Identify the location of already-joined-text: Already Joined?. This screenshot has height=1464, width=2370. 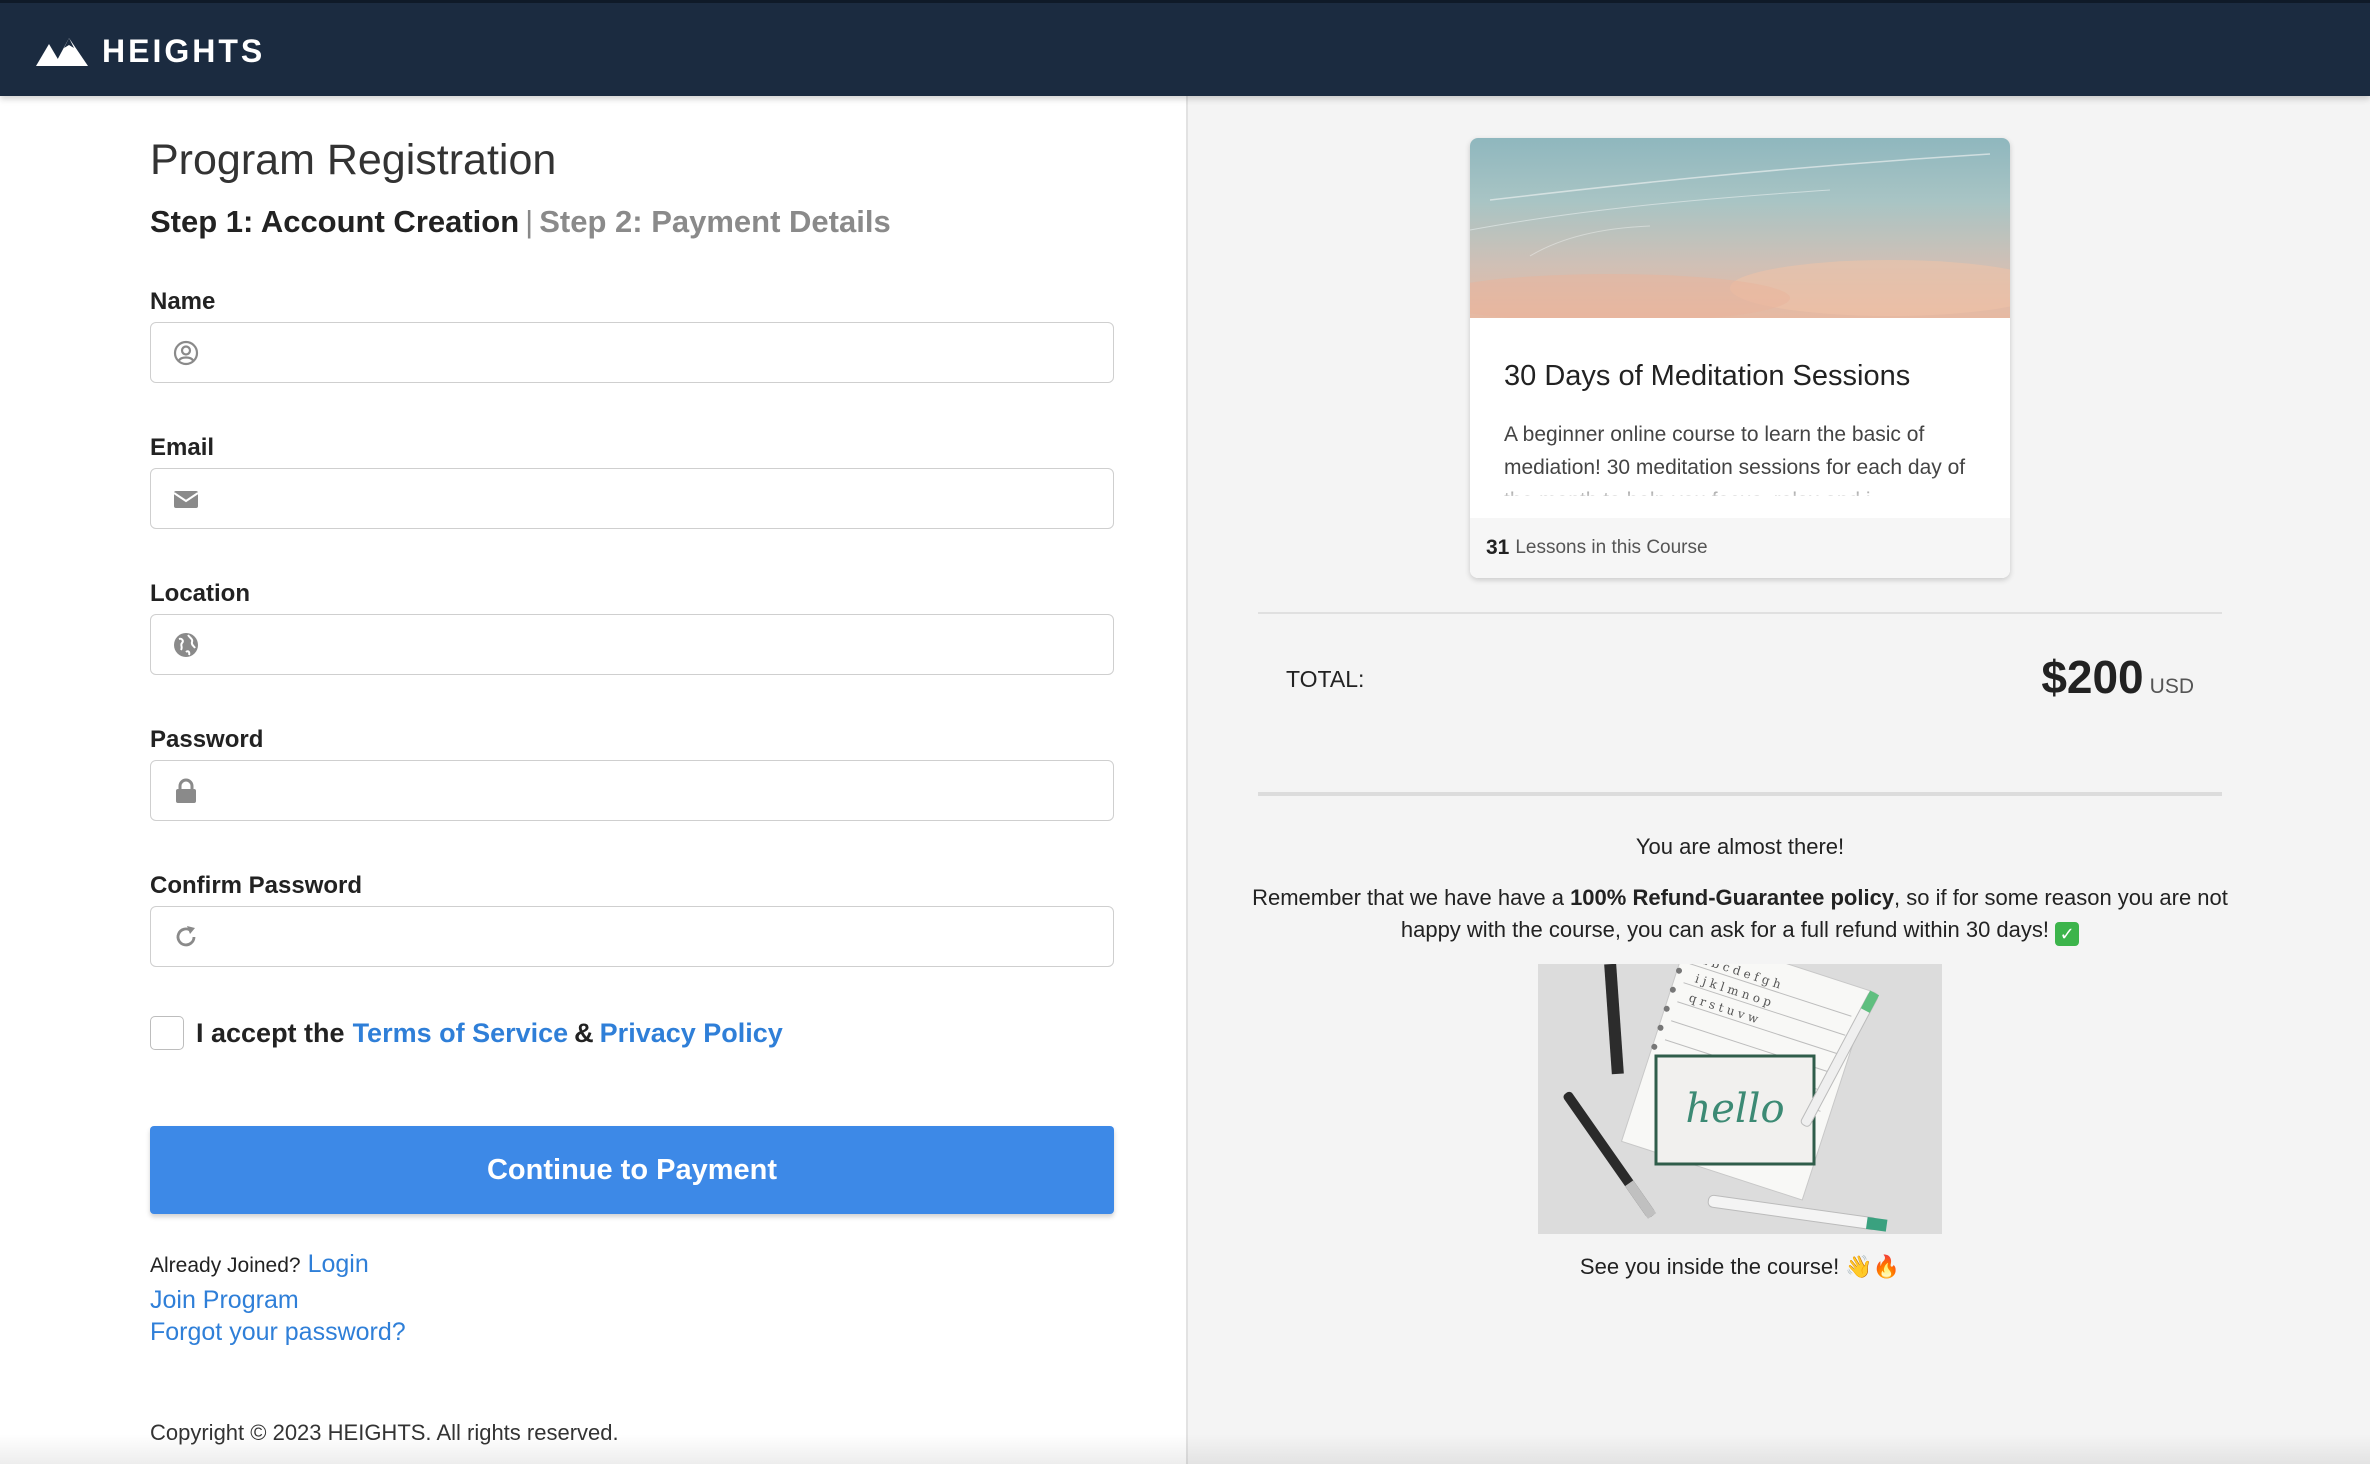
(225, 1265).